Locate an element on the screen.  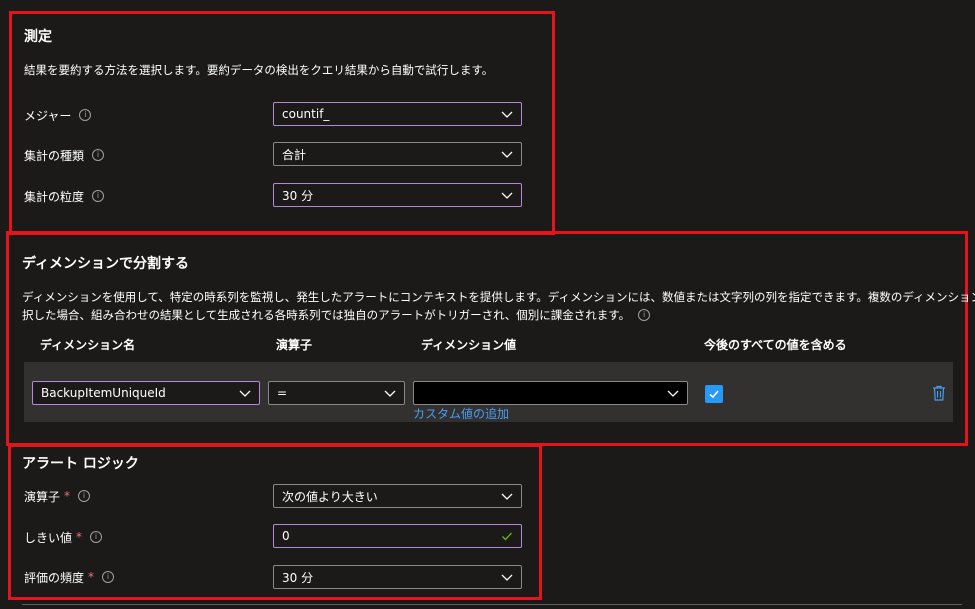
threshold-label: しきい値 is located at coordinates (48, 537).